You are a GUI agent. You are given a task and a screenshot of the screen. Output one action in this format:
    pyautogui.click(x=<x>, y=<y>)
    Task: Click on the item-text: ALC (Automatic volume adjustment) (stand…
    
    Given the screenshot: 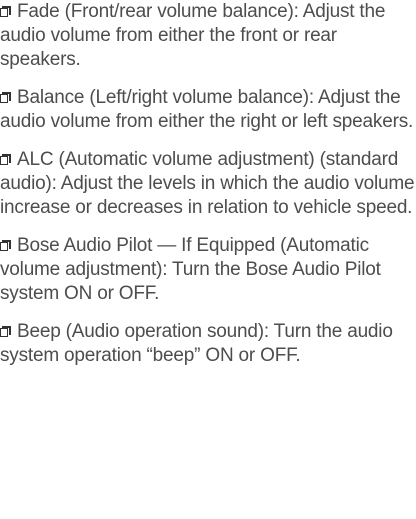 What is the action you would take?
    pyautogui.click(x=207, y=183)
    